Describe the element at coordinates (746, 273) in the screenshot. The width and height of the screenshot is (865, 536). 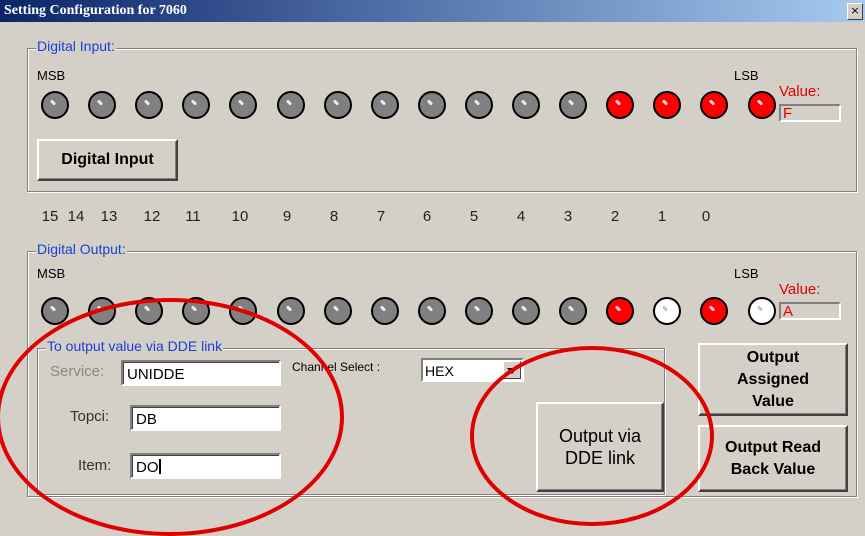
I see `digital-output-lsb-label: LSB` at that location.